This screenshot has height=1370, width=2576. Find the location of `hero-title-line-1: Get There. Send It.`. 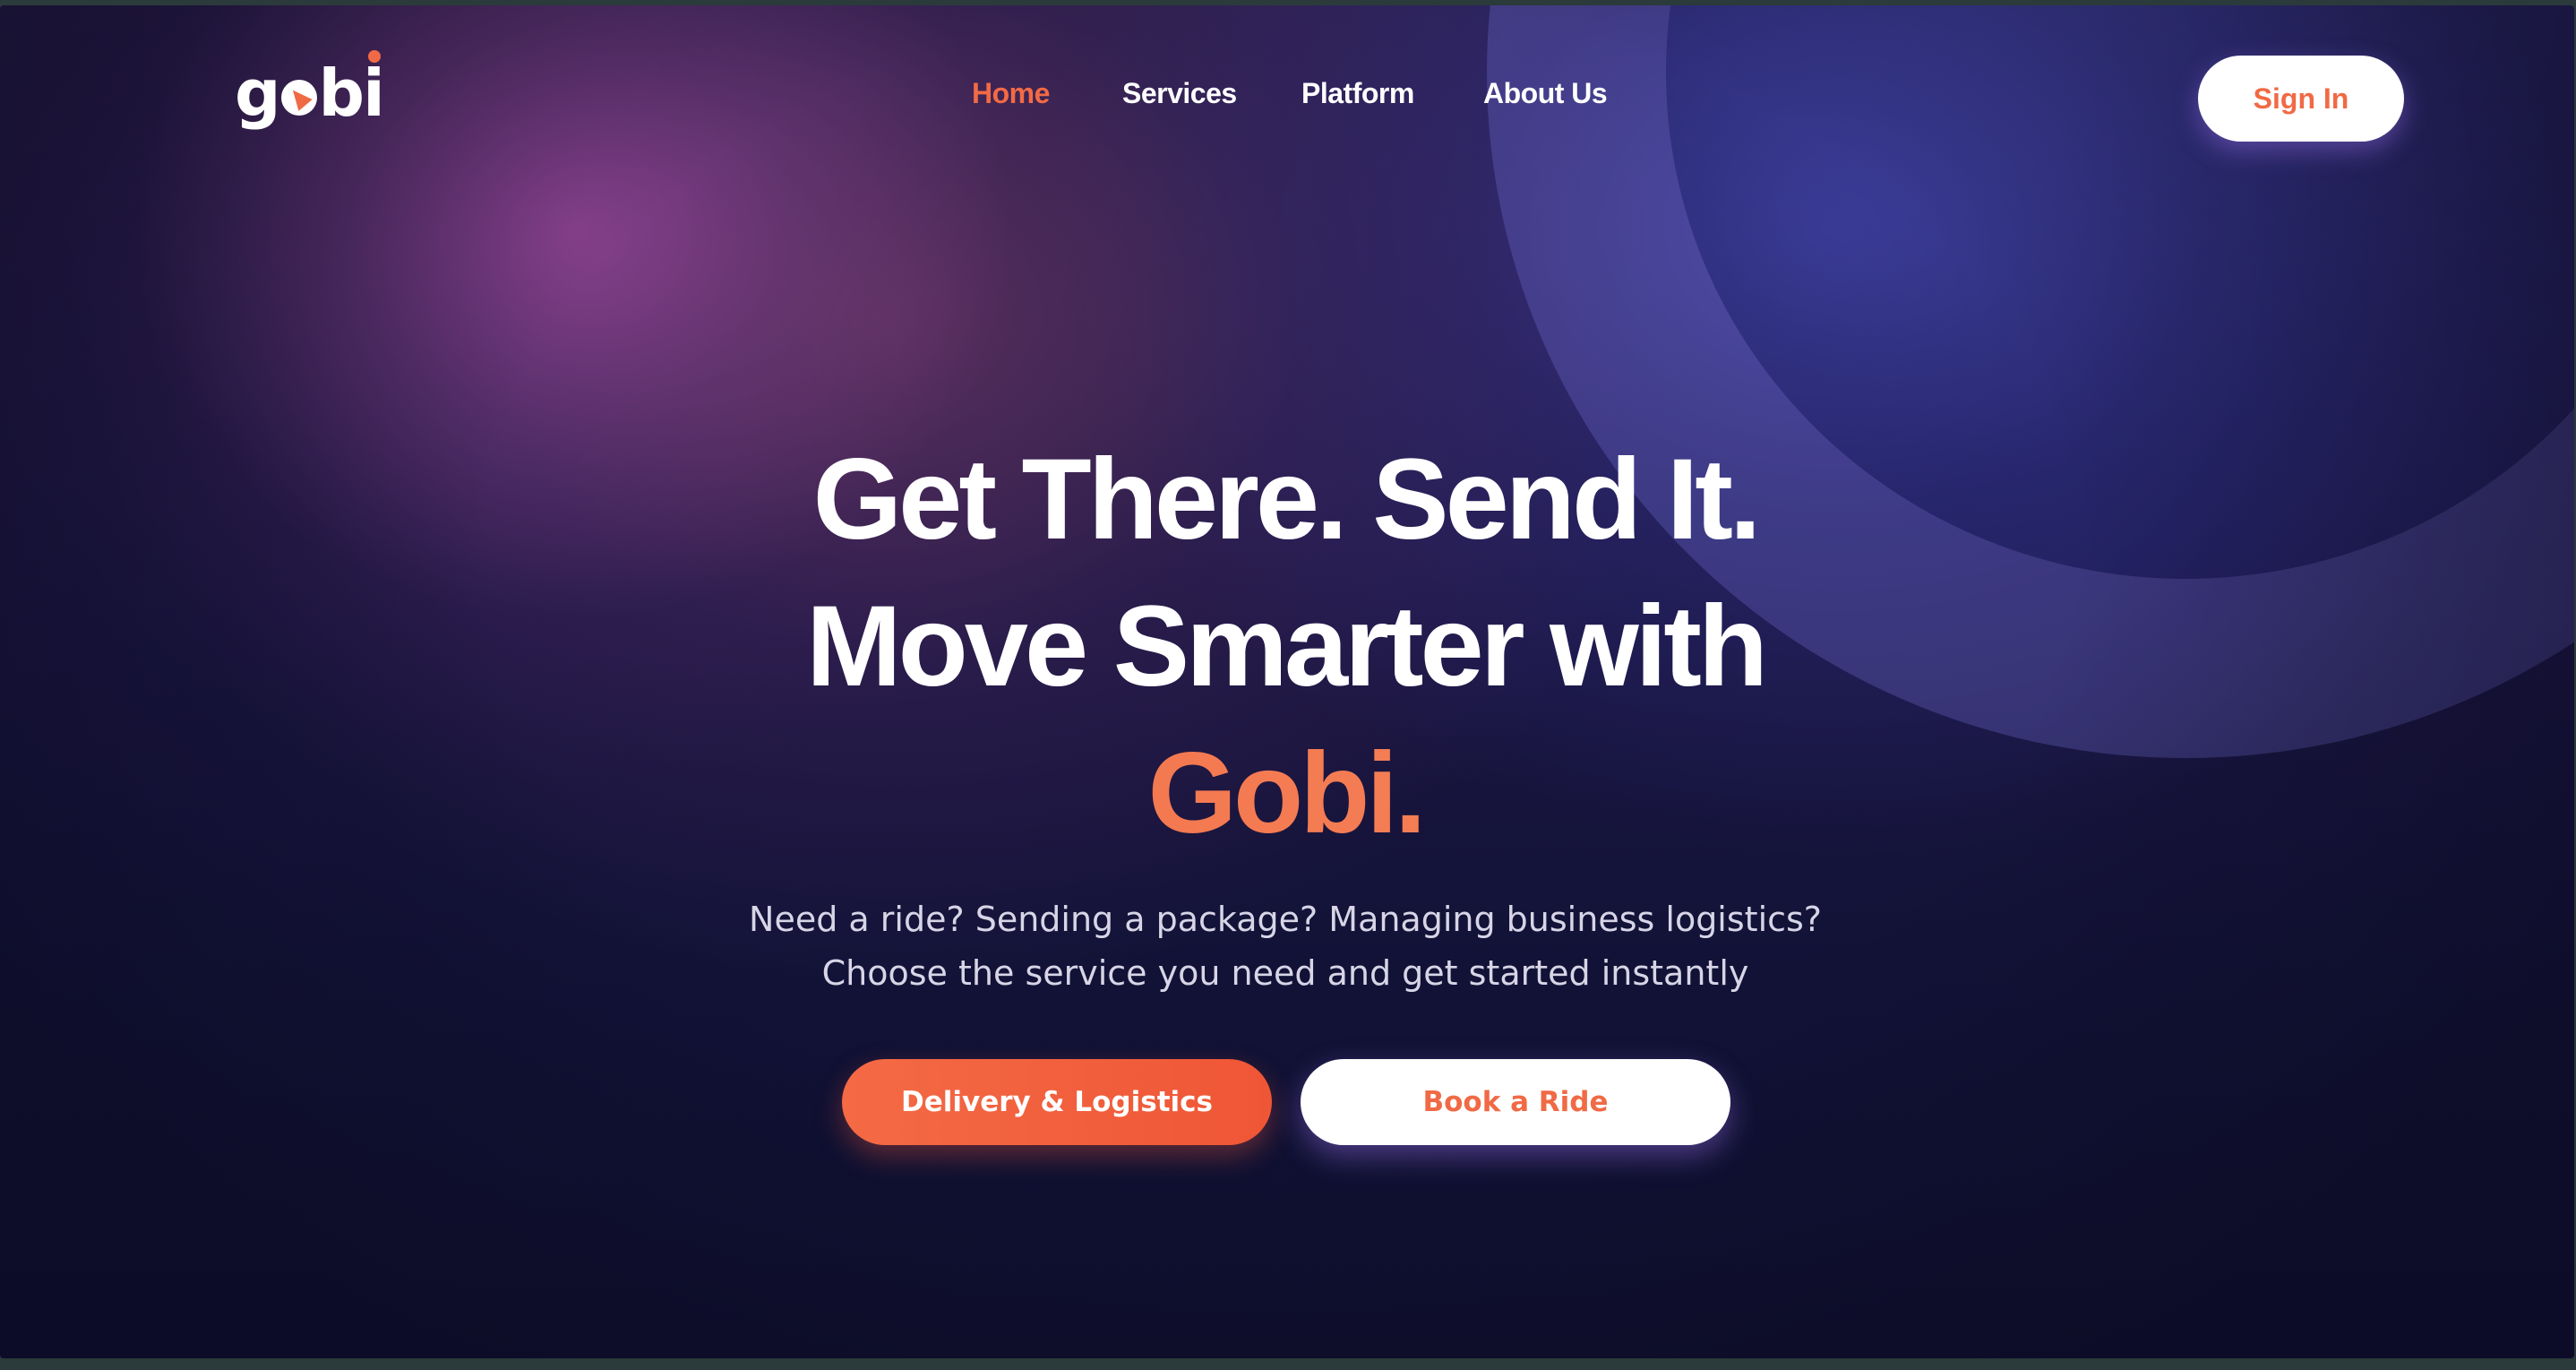

hero-title-line-1: Get There. Send It. is located at coordinates (1287, 500).